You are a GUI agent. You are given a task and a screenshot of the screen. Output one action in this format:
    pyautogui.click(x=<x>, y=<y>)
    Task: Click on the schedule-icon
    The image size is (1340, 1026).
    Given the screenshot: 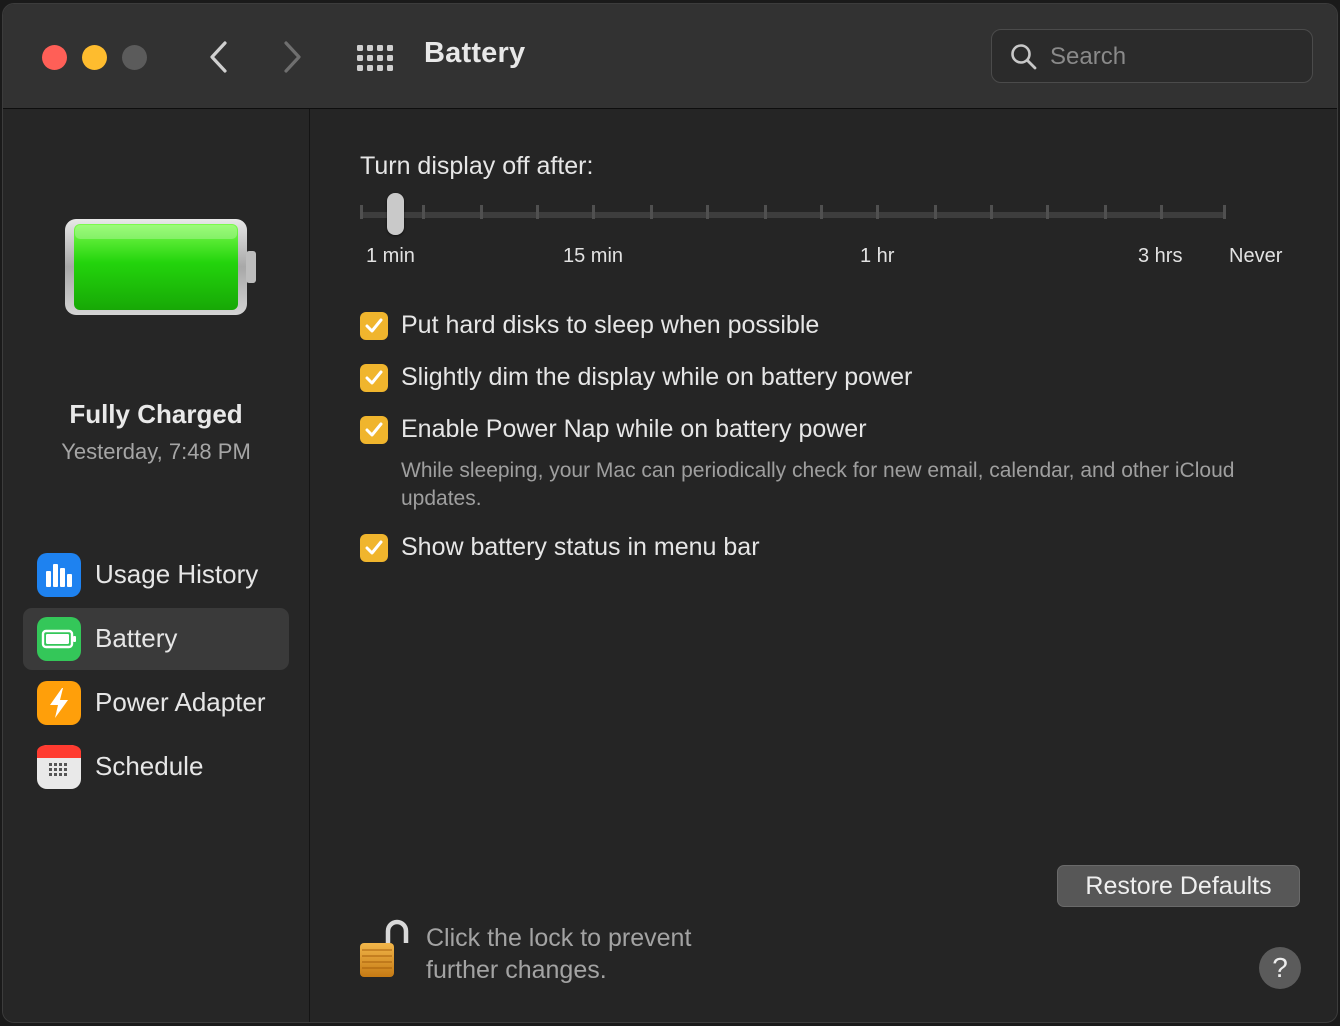 What is the action you would take?
    pyautogui.click(x=59, y=767)
    